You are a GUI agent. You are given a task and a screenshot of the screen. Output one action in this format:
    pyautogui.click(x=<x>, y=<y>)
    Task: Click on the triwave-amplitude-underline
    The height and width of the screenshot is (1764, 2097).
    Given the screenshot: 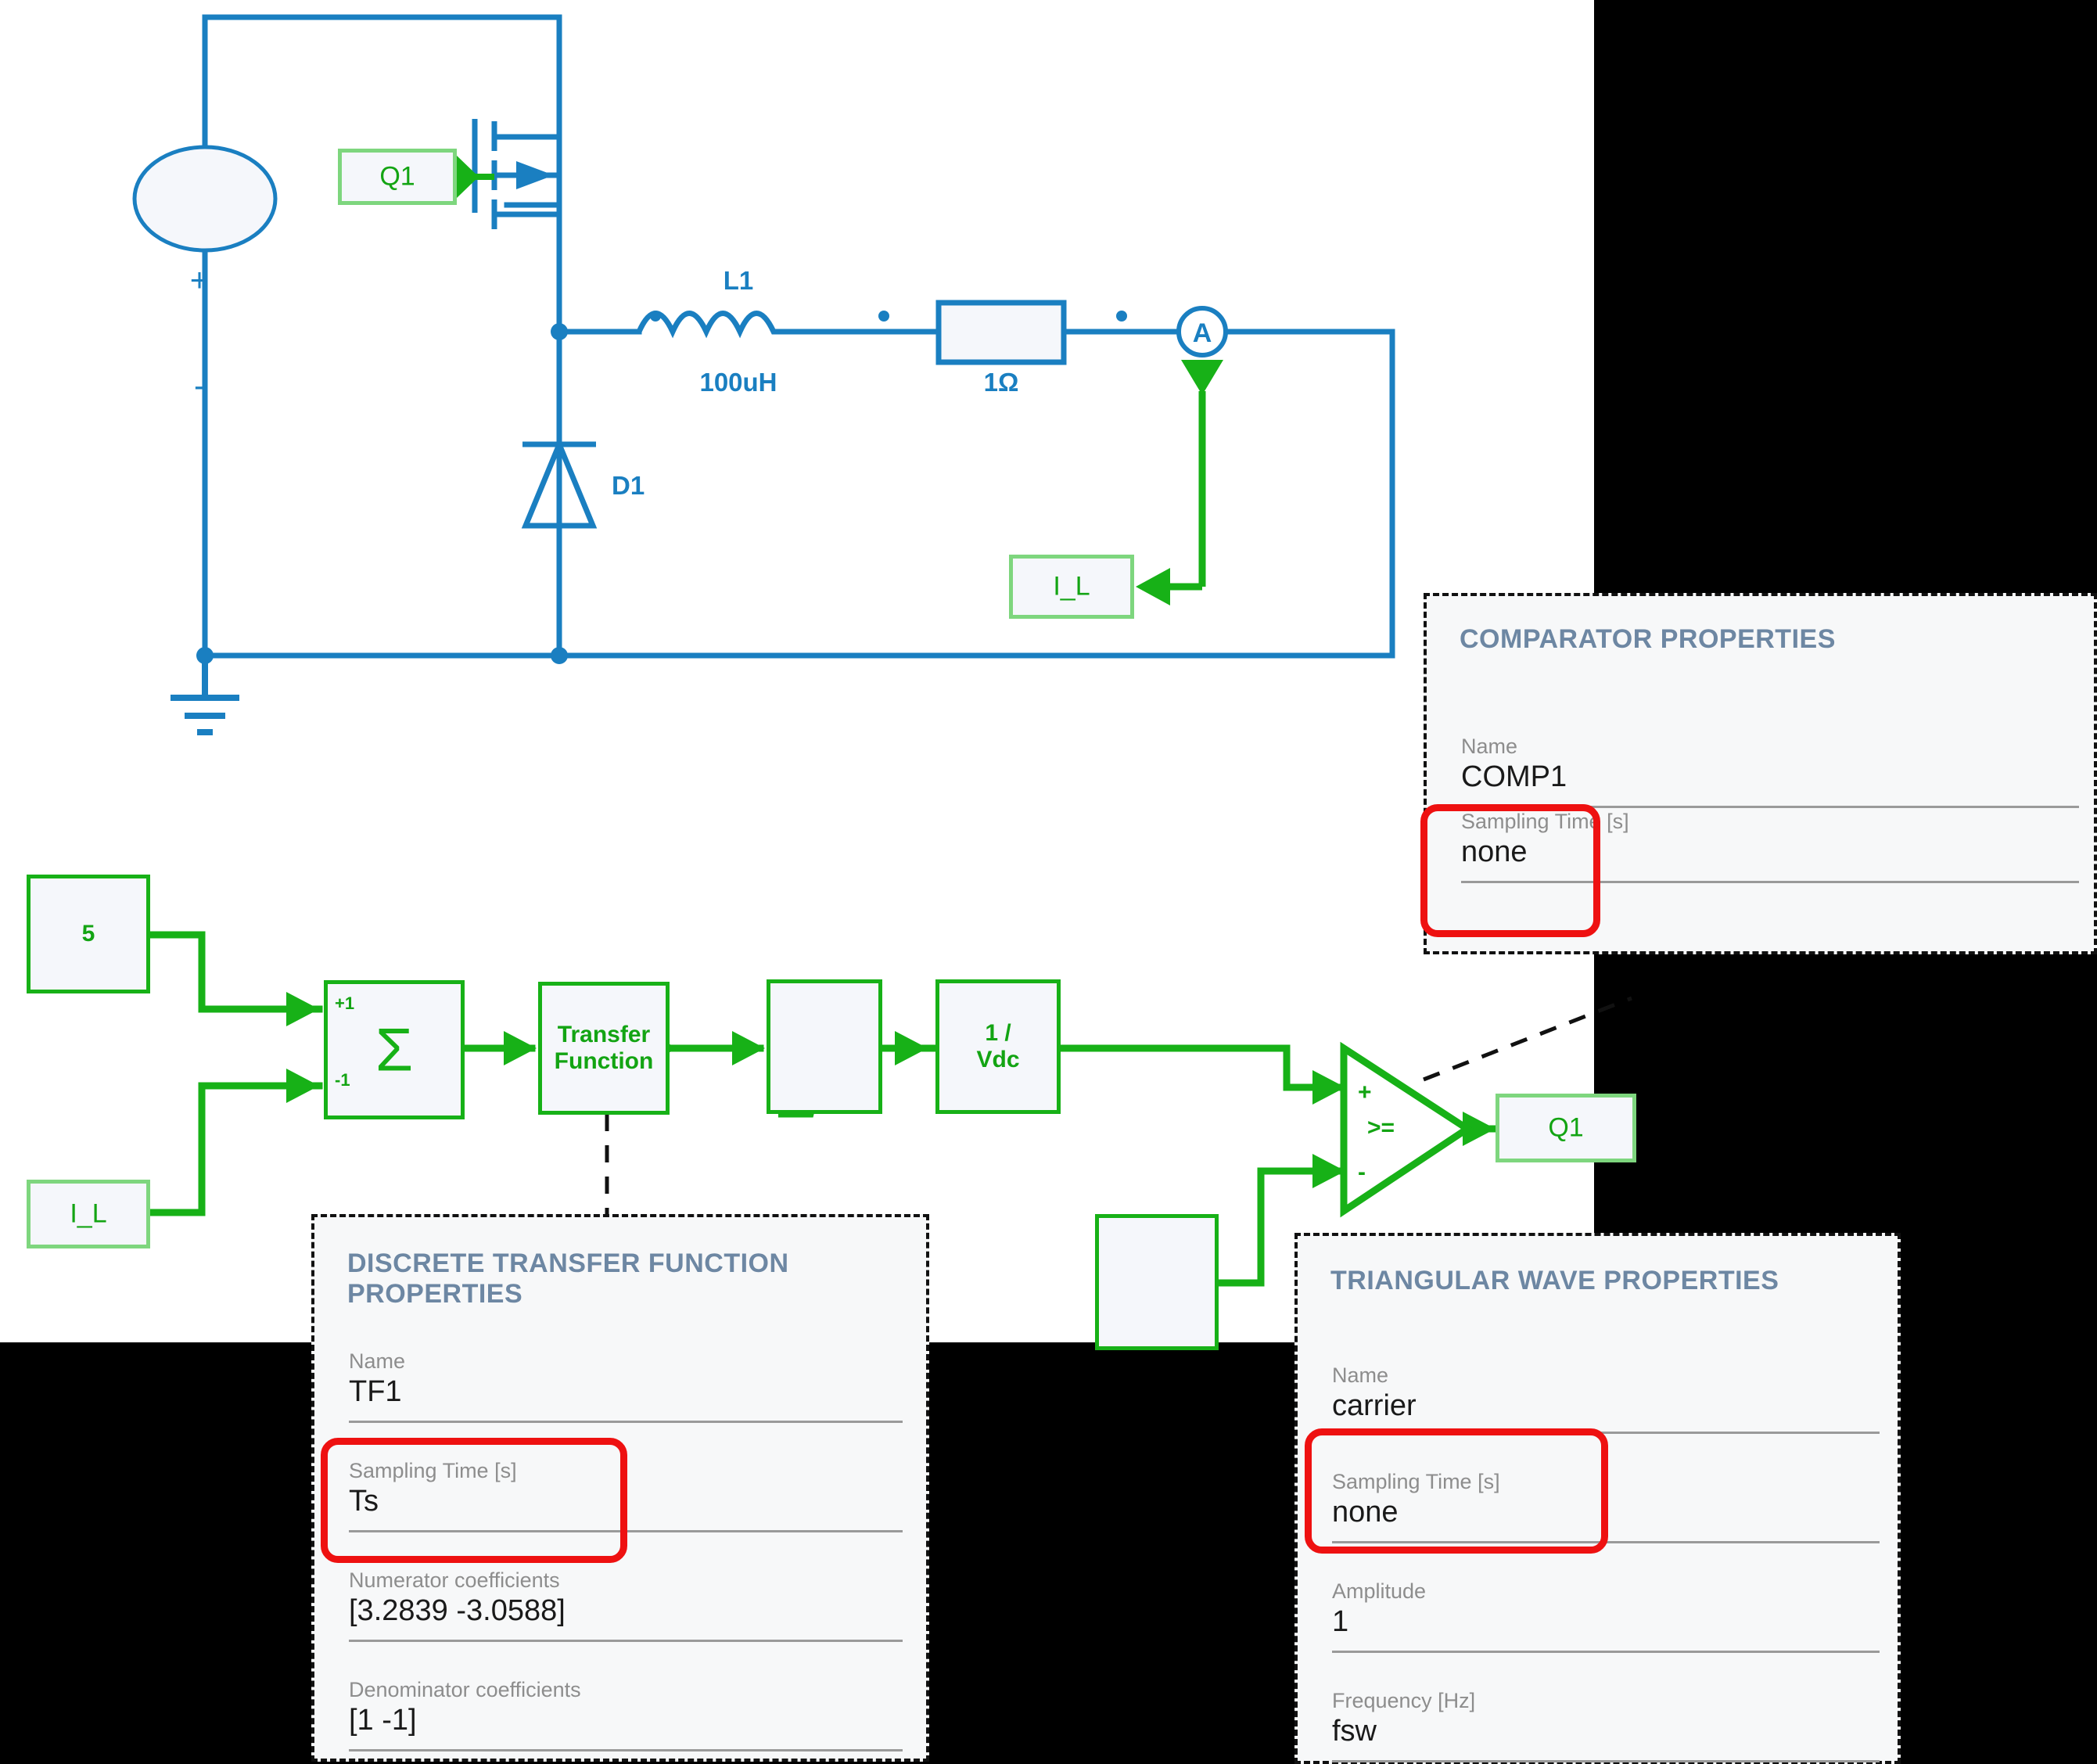 What is the action you would take?
    pyautogui.click(x=1606, y=1652)
    